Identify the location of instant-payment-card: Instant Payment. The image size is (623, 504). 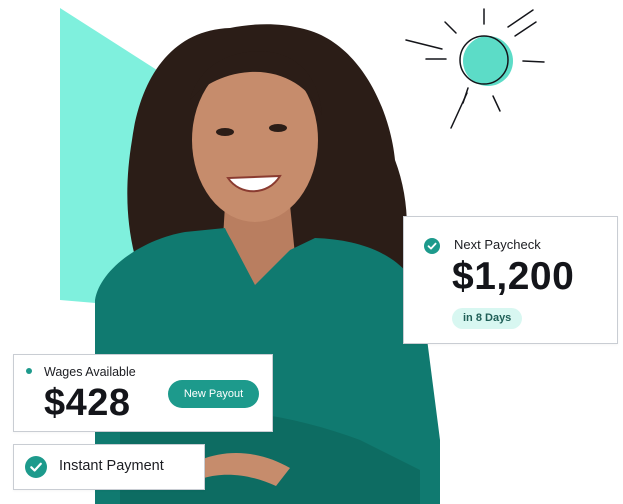
(109, 467).